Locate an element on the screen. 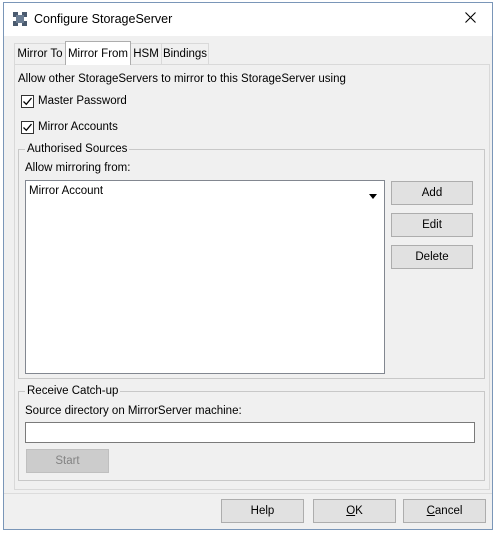 Image resolution: width=499 pixels, height=536 pixels. cancel-suffix: ancel is located at coordinates (448, 511).